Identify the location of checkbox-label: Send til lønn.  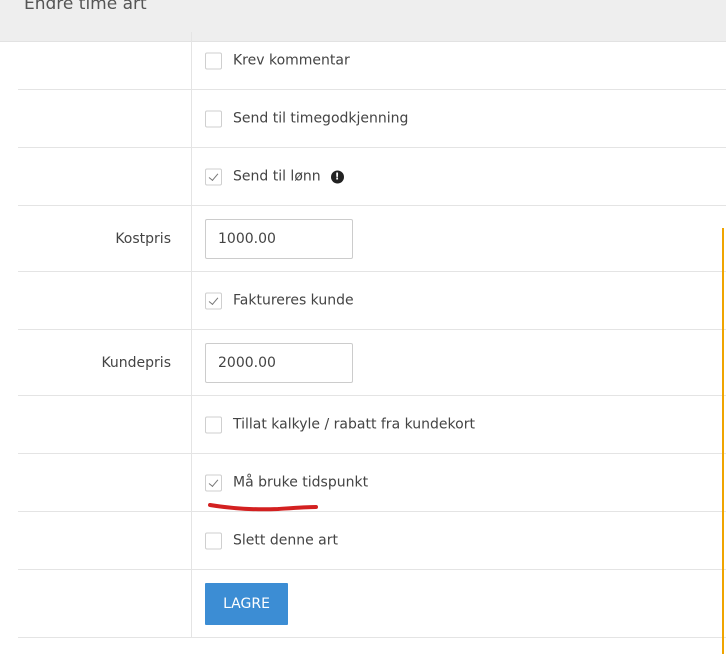
(277, 176).